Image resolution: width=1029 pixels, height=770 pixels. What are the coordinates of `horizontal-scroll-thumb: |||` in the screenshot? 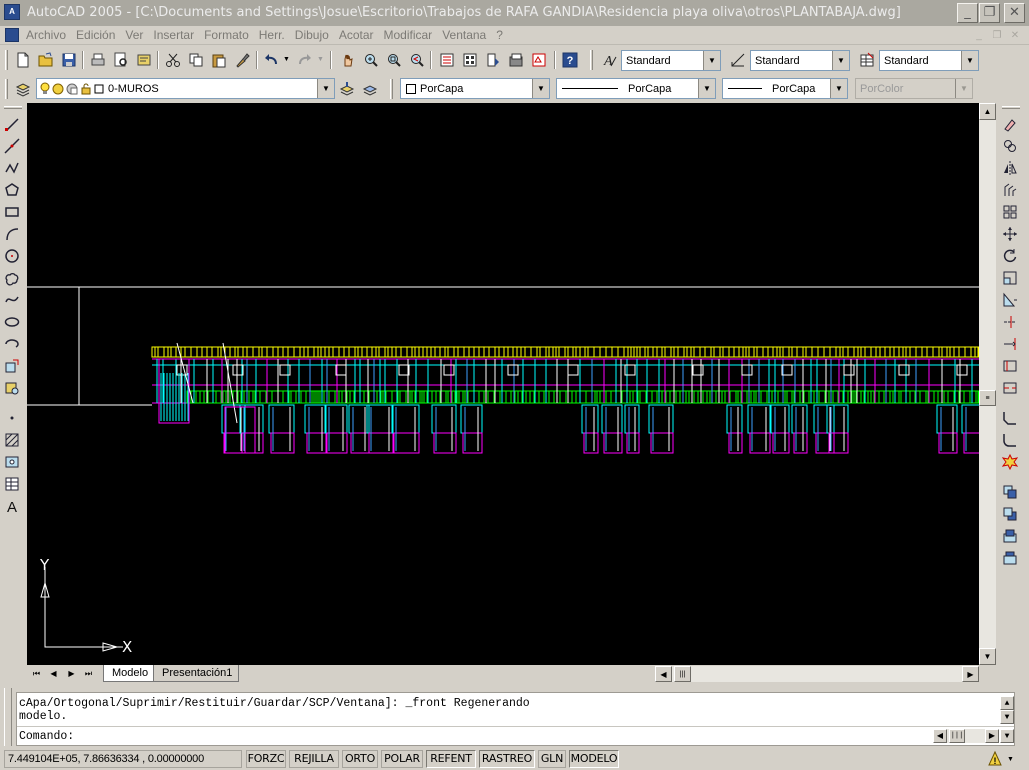 It's located at (682, 674).